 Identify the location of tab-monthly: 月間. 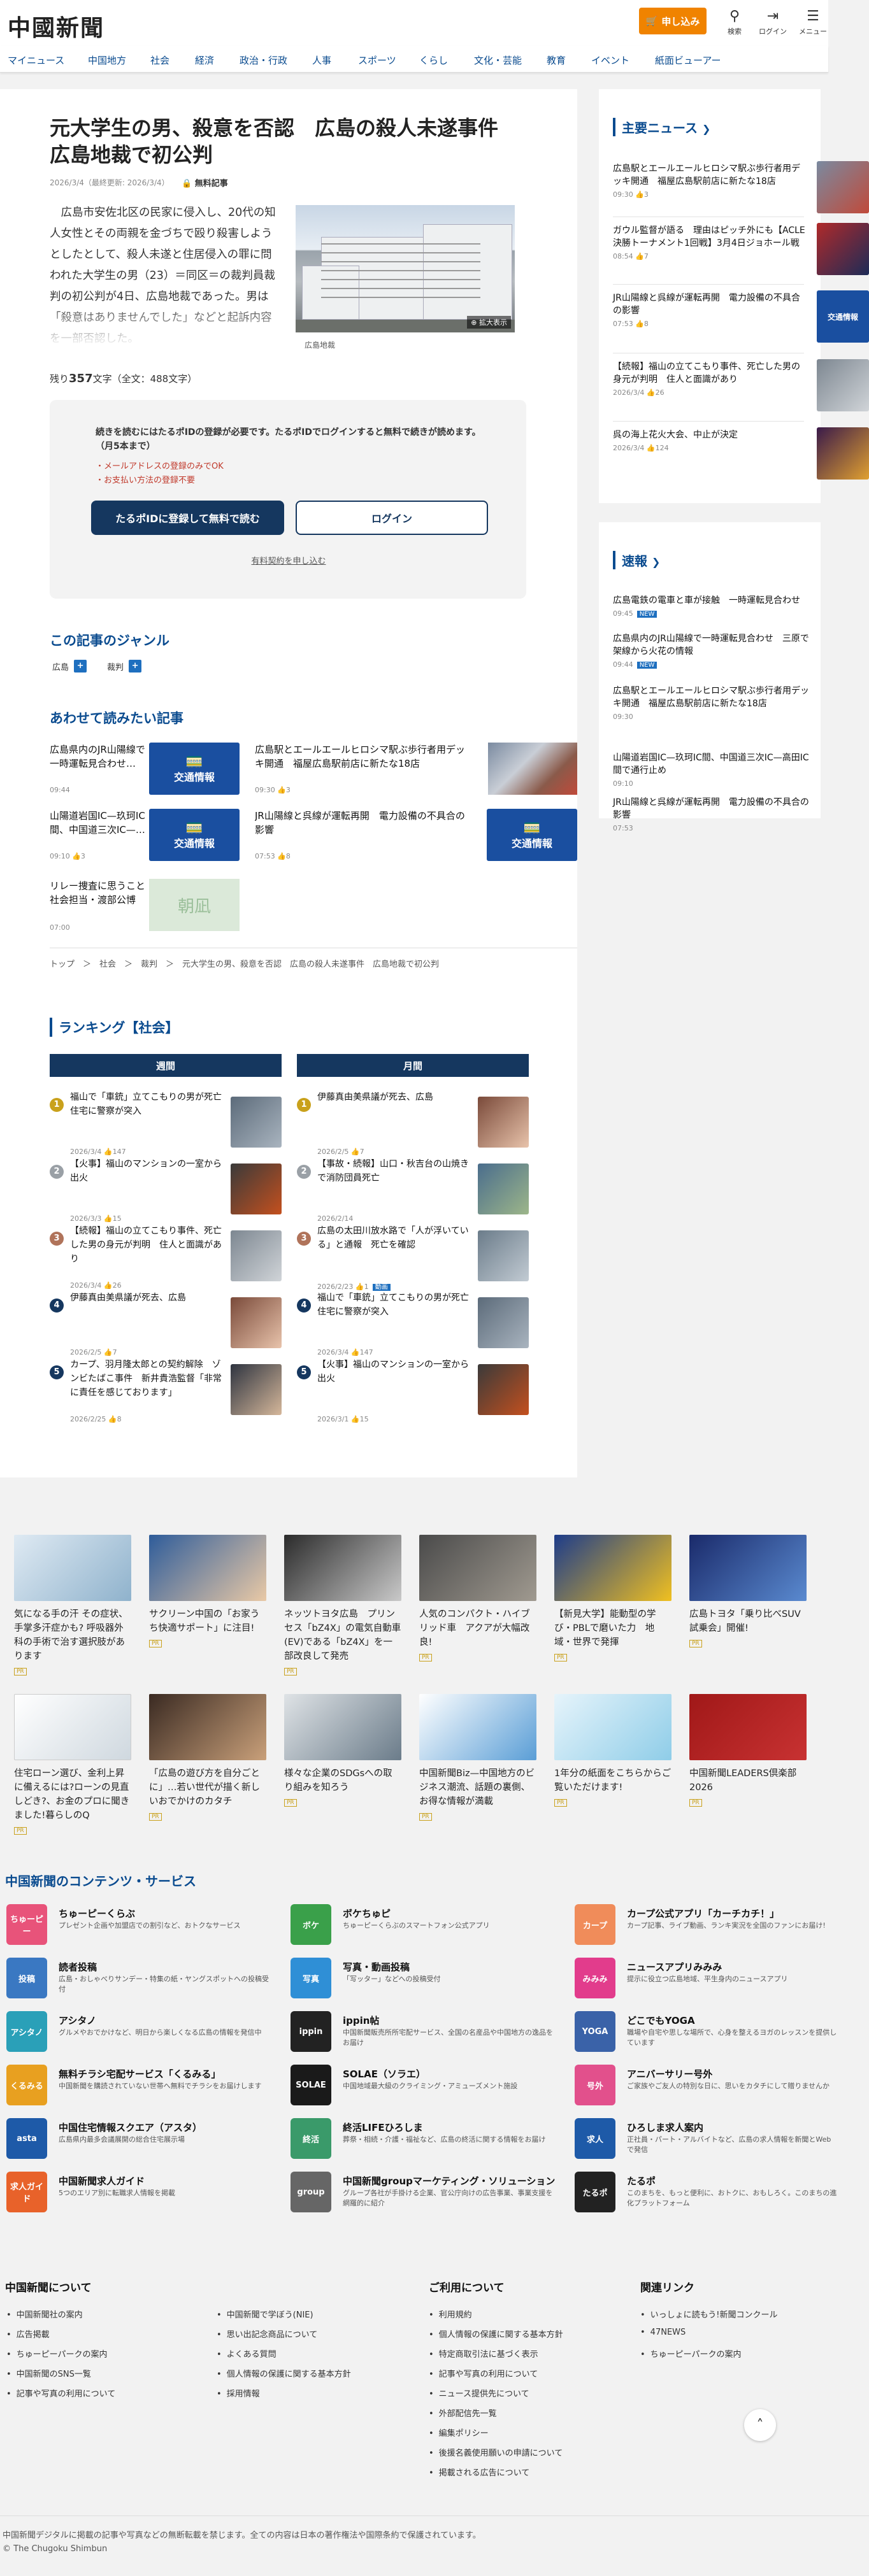
(413, 1066).